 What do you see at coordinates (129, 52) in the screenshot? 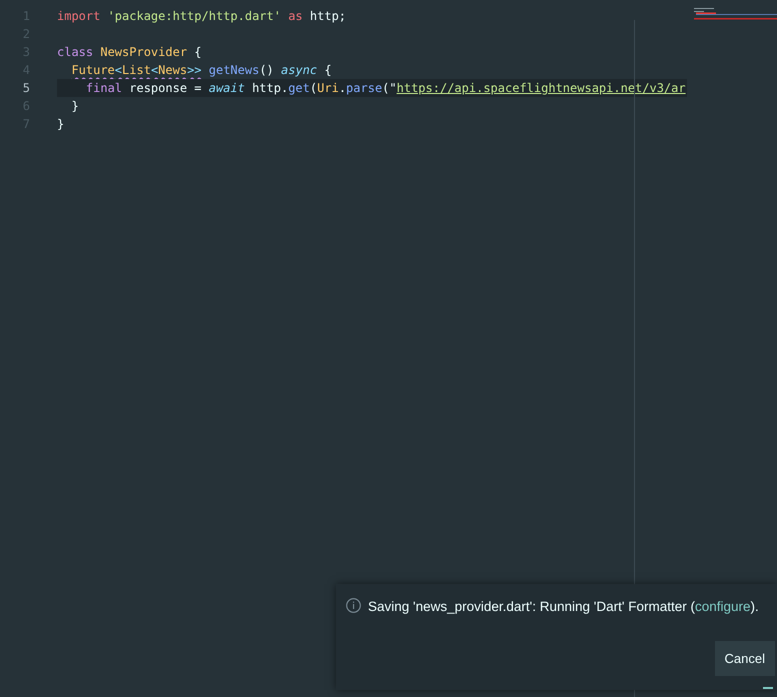
I see `code-line: class NewsProvider {` at bounding box center [129, 52].